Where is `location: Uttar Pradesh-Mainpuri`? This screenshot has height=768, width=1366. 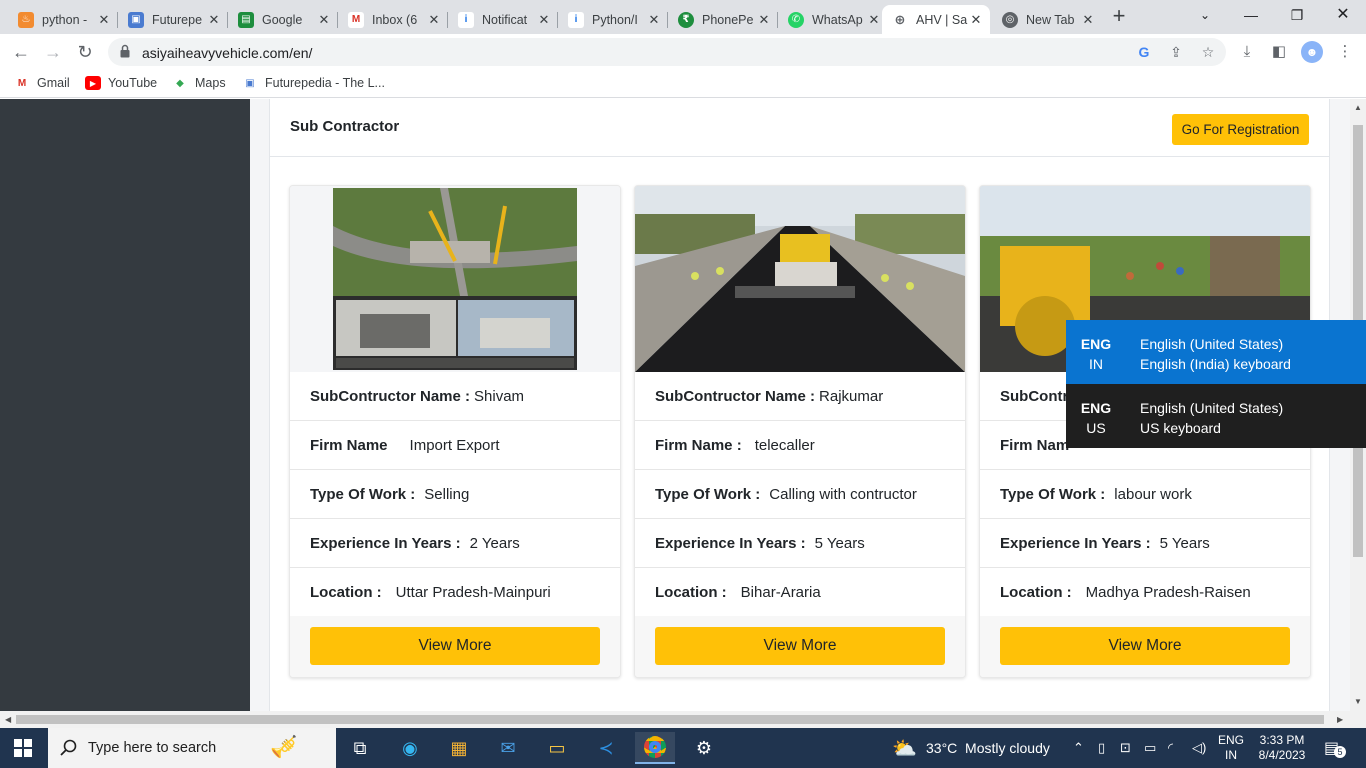
location: Uttar Pradesh-Mainpuri is located at coordinates (473, 592).